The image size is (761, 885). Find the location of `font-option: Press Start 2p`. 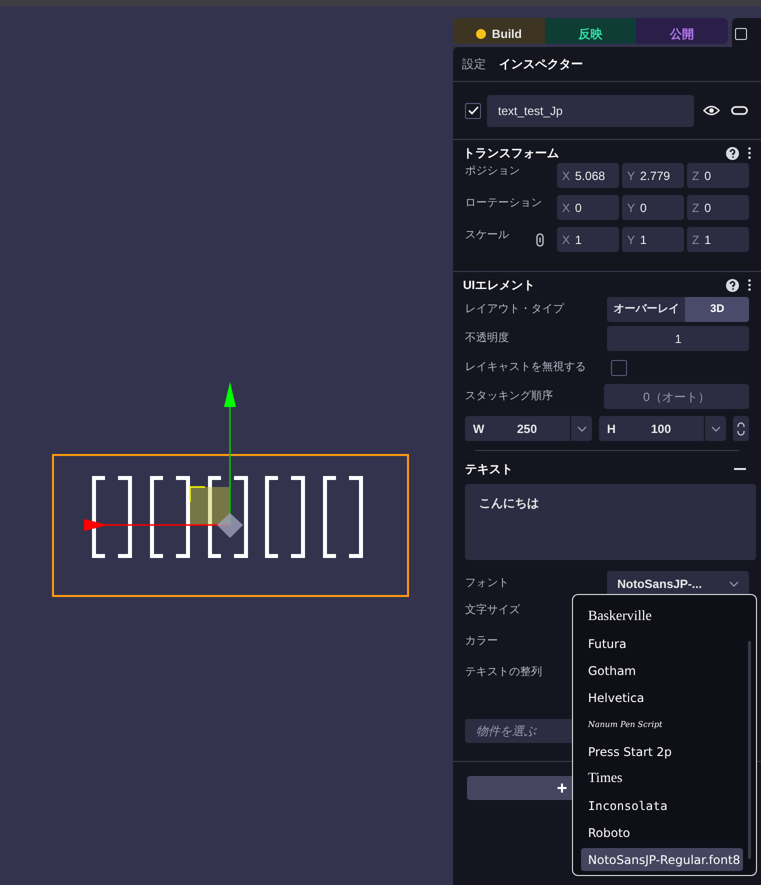

font-option: Press Start 2p is located at coordinates (661, 751).